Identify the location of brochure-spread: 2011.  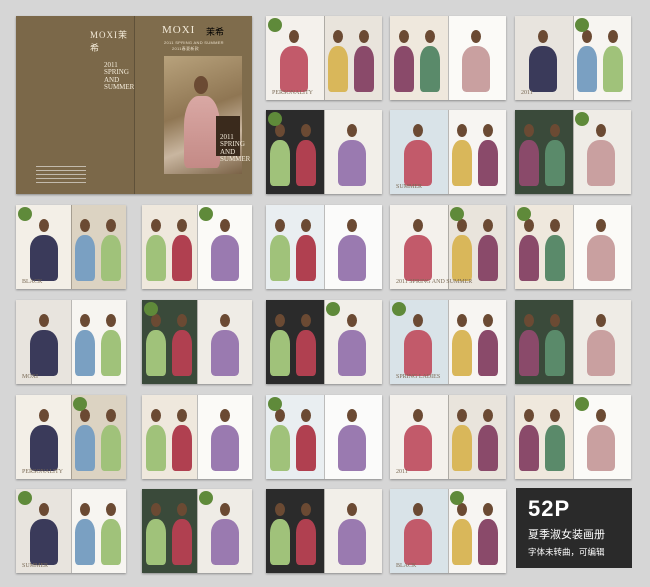
(573, 58).